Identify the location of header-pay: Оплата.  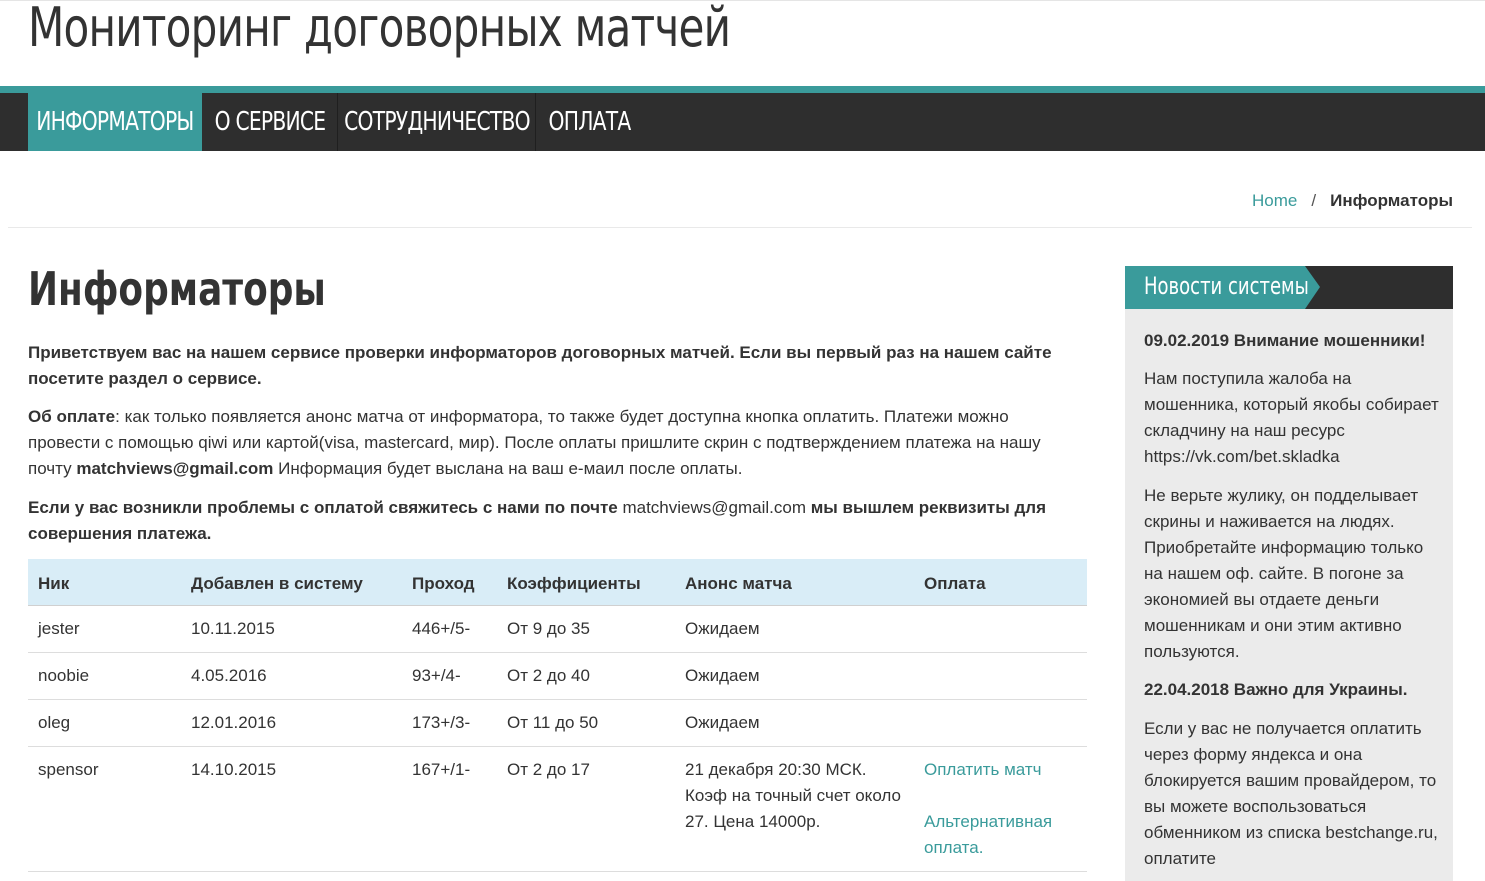
(955, 583).